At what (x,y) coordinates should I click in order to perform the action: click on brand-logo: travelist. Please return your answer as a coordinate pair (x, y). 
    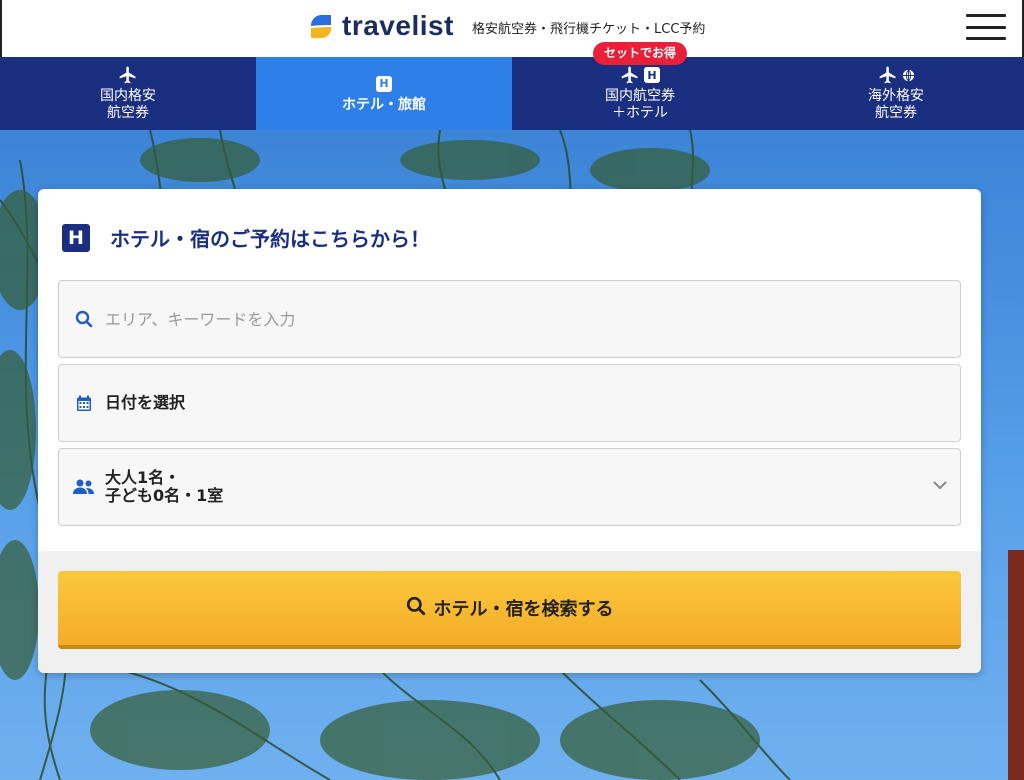
    Looking at the image, I should click on (381, 26).